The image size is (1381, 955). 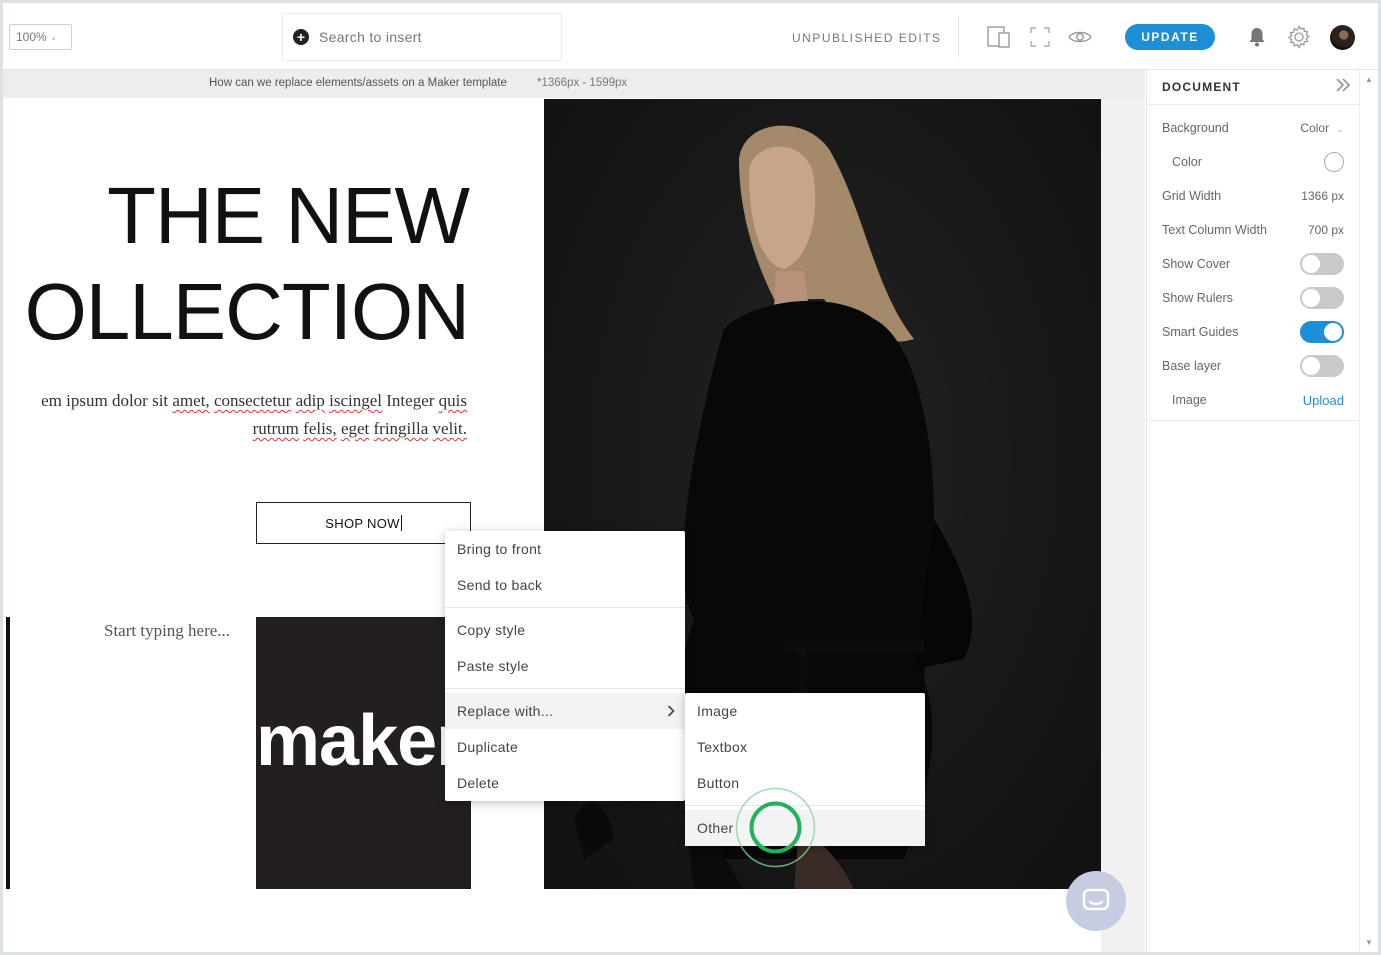 I want to click on menu-duplicate: Duplicate, so click(x=565, y=747).